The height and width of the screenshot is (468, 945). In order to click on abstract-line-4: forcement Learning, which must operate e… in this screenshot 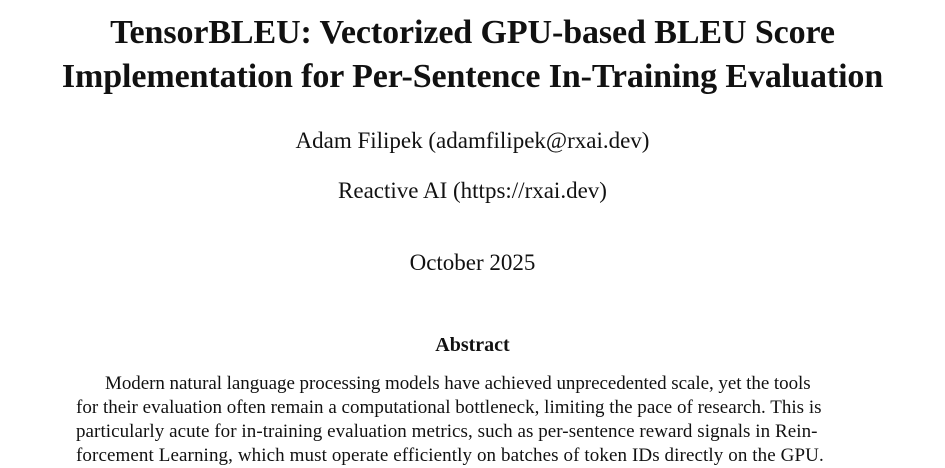, I will do `click(450, 455)`.